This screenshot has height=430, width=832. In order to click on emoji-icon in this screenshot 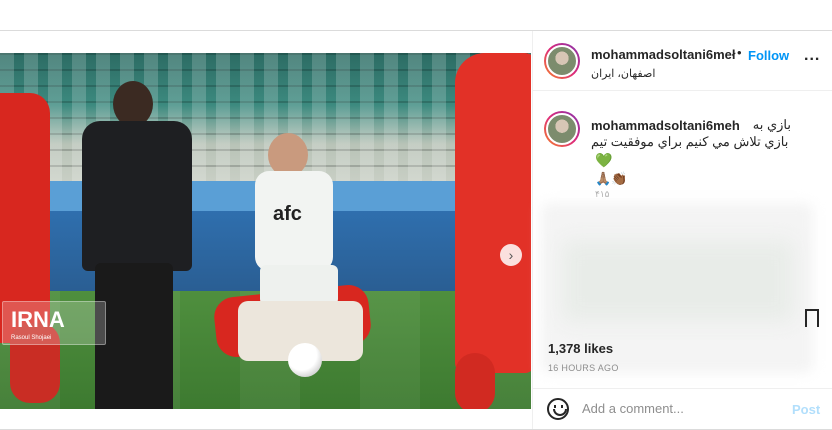, I will do `click(558, 409)`.